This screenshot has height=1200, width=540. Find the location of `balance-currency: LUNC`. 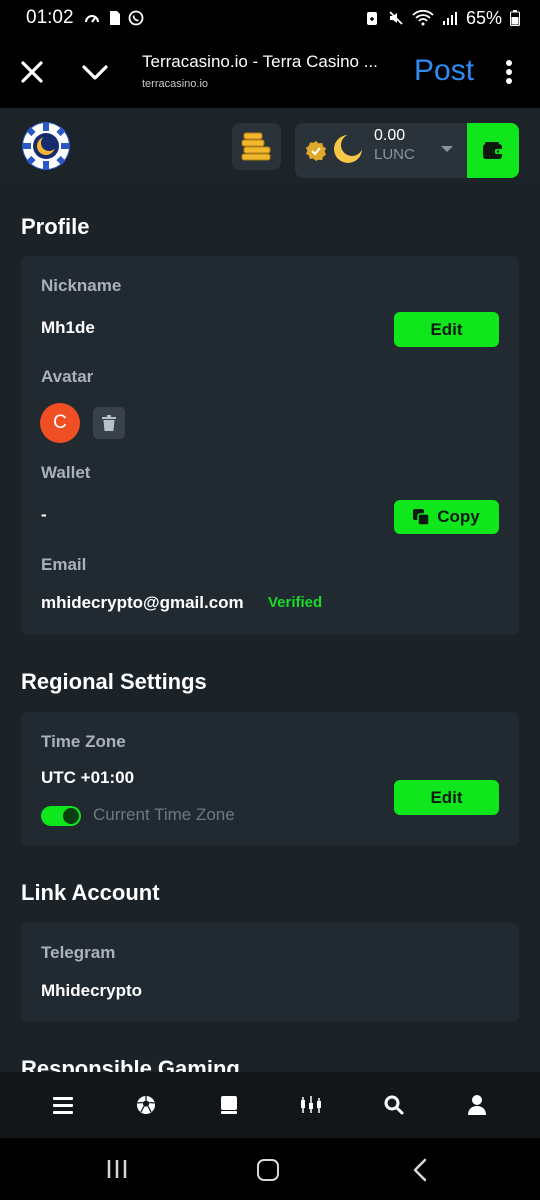

balance-currency: LUNC is located at coordinates (394, 154).